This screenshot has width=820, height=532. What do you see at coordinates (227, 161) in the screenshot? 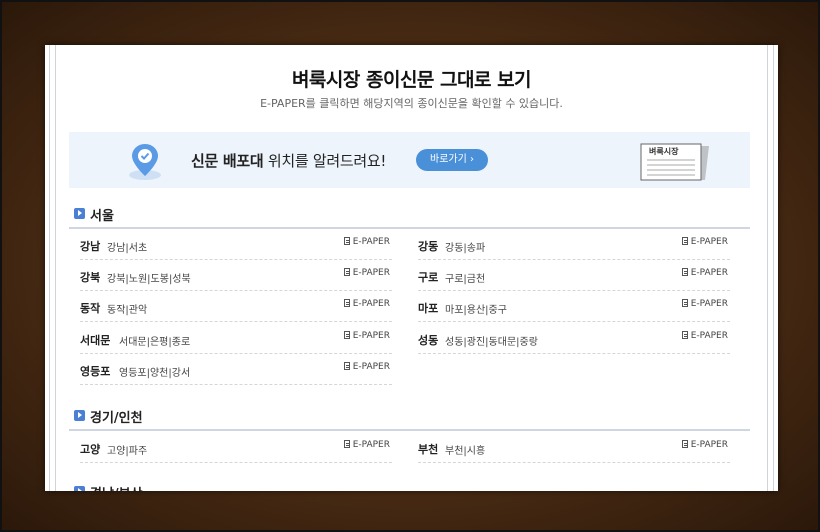
I see `banner-text-bold: 신문 배포대` at bounding box center [227, 161].